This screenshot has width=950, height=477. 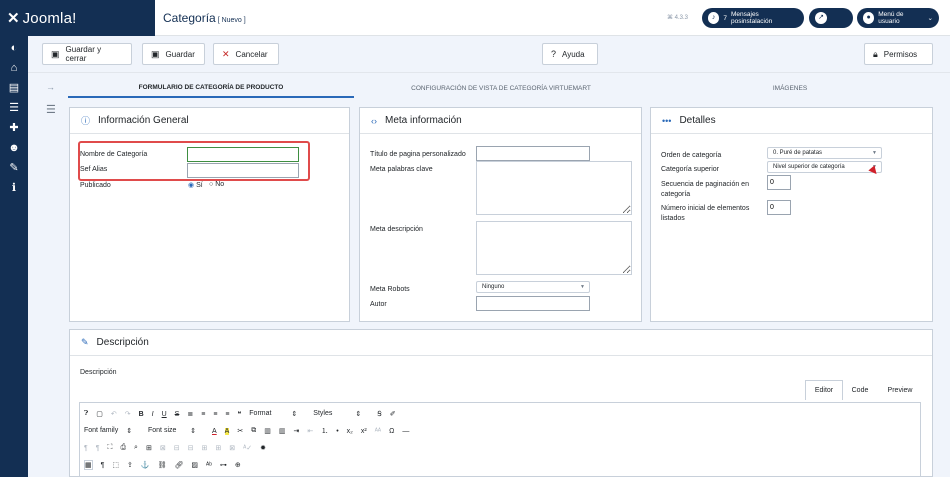 I want to click on format-select: Format ⇕, so click(x=277, y=414).